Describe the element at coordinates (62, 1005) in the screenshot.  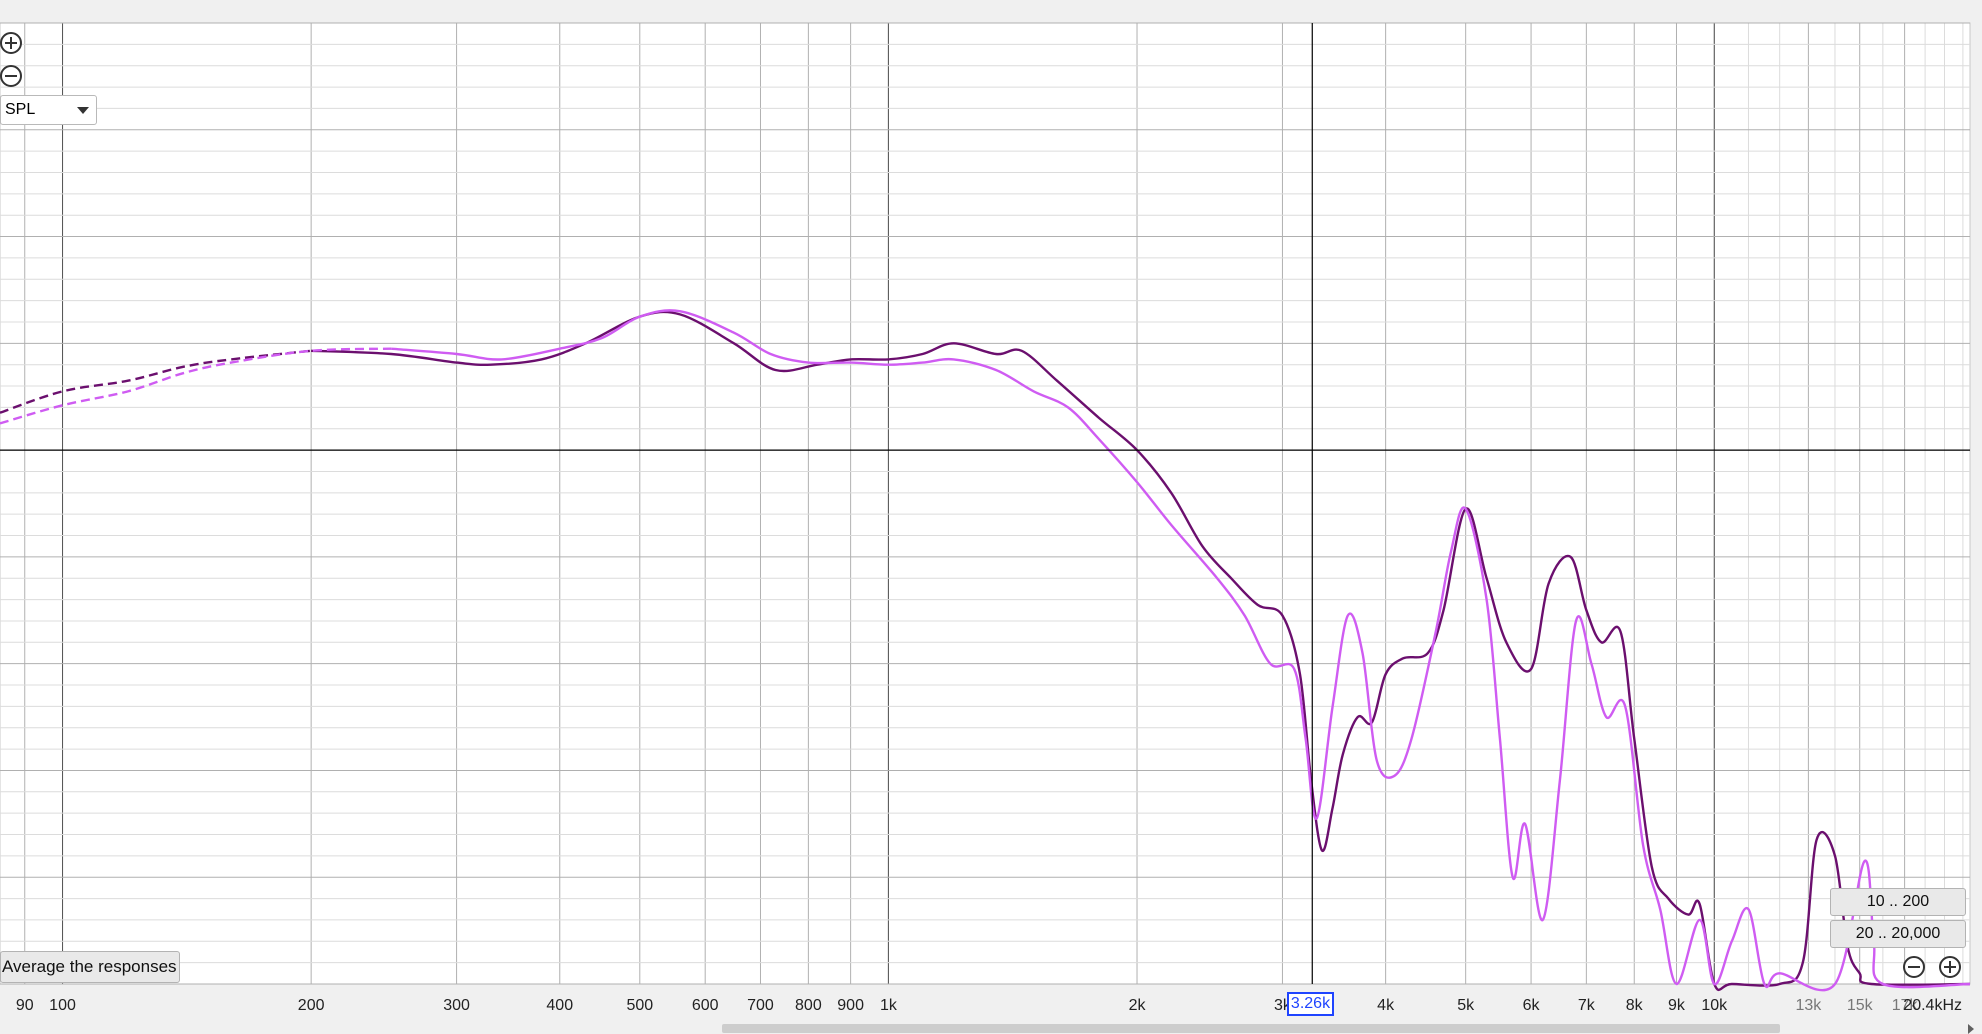
I see `x-tick-label: 100` at that location.